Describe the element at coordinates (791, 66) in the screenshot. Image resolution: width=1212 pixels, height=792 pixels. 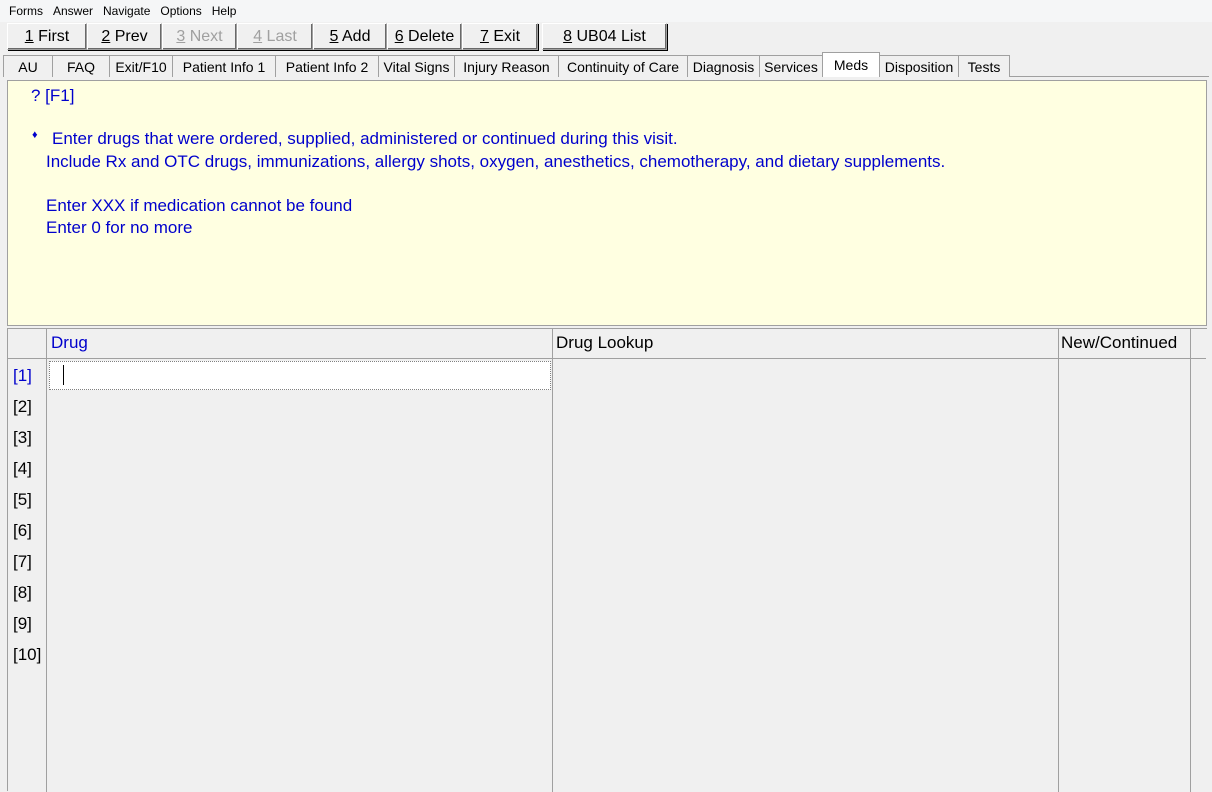
I see `tab-services: Services` at that location.